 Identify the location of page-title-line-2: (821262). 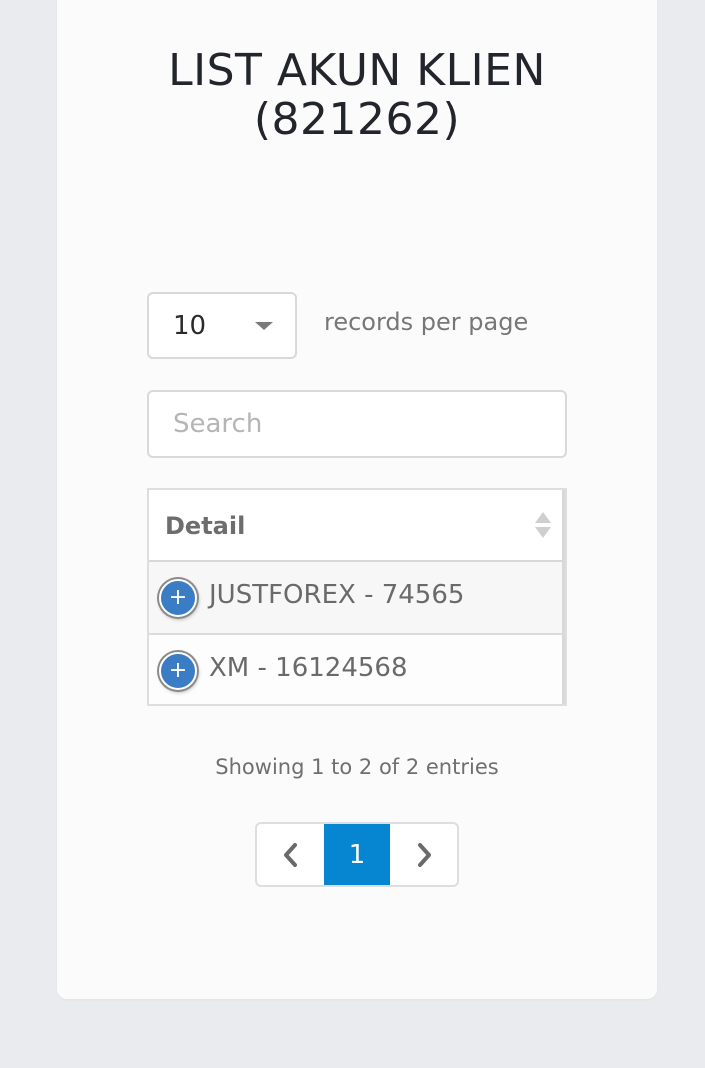
(357, 119).